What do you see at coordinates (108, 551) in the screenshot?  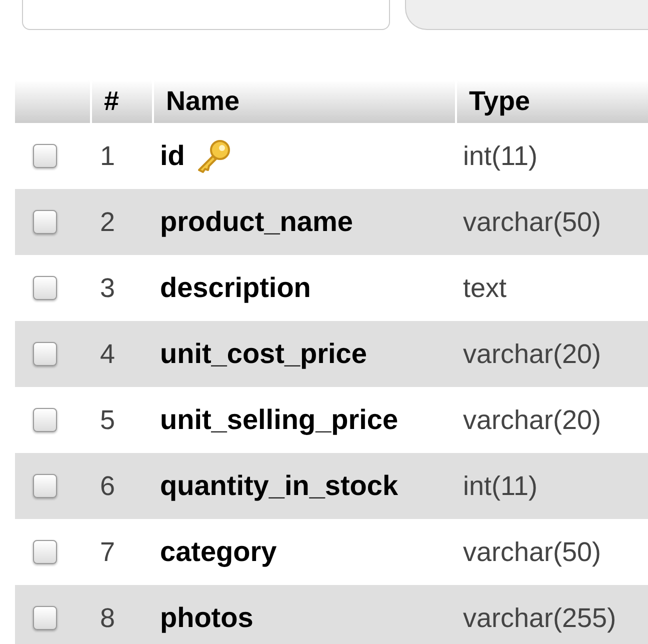 I see `row-number: 7` at bounding box center [108, 551].